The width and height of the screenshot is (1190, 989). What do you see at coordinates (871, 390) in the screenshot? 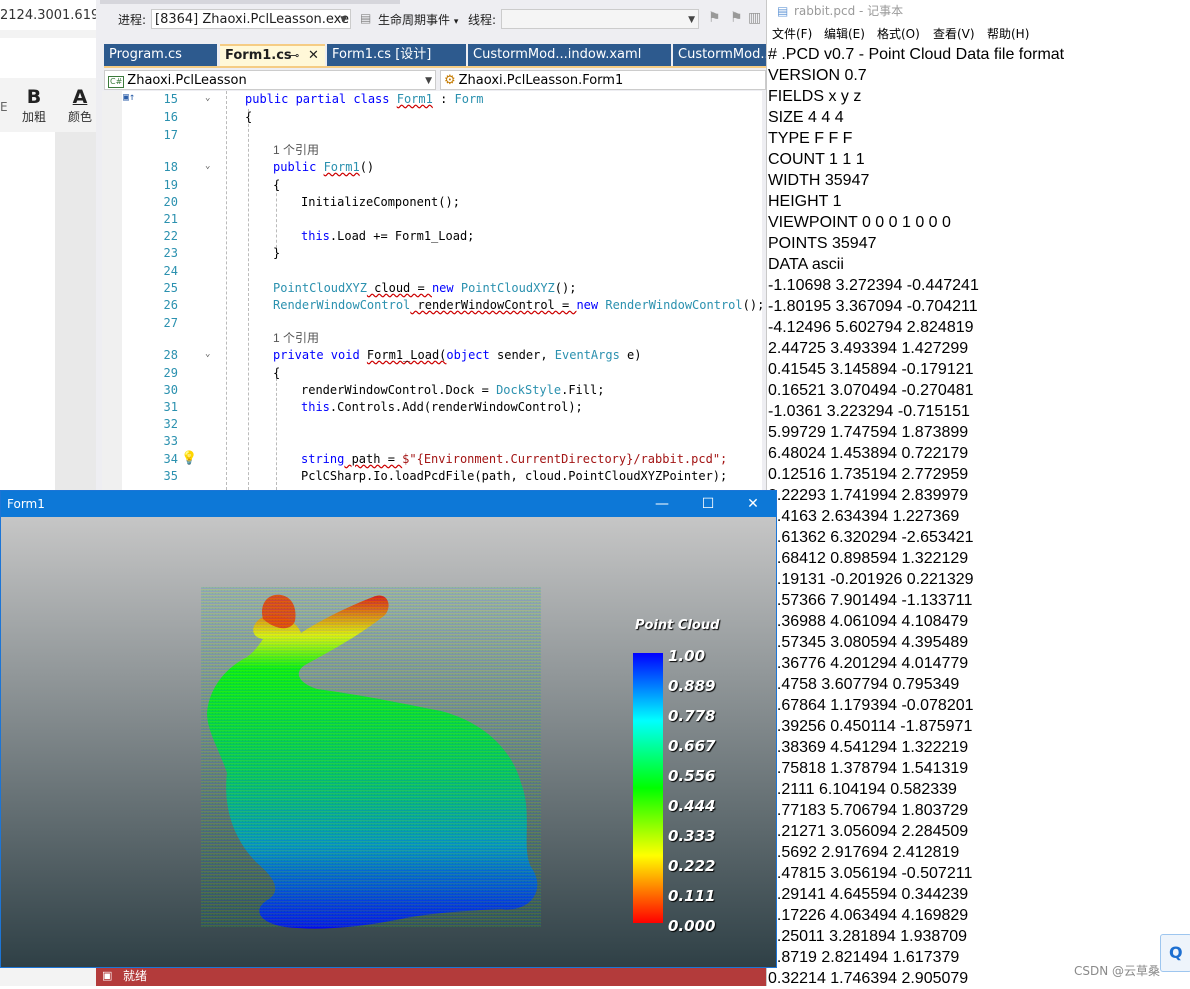
I see `text-line: 0.16521 3.070494 -0.270481` at bounding box center [871, 390].